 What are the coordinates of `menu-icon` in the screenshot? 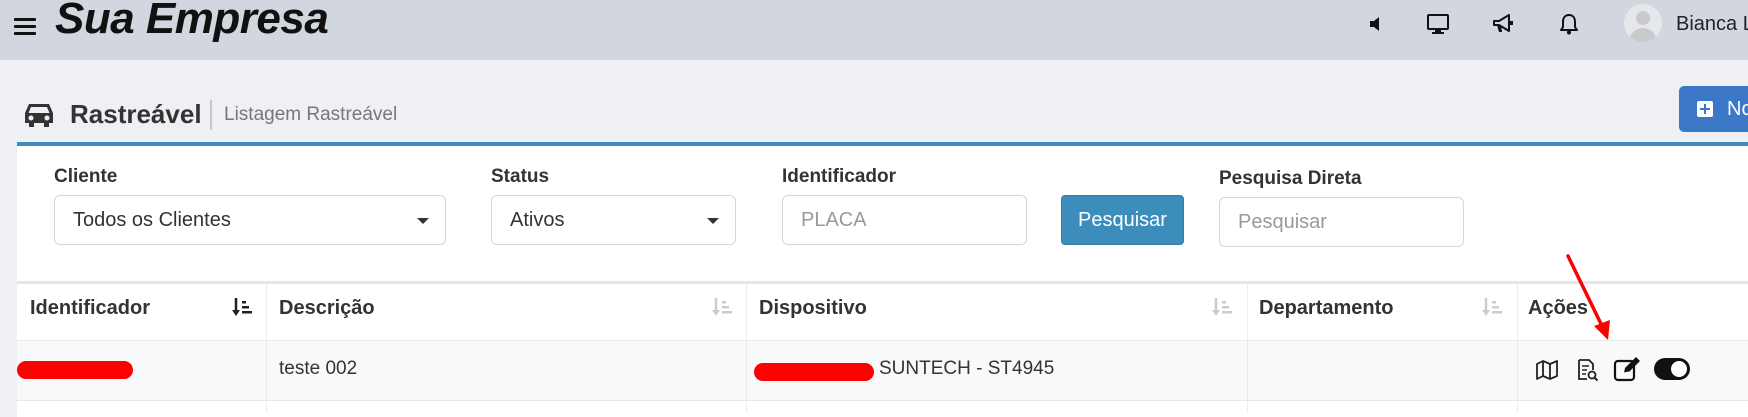 It's located at (25, 26).